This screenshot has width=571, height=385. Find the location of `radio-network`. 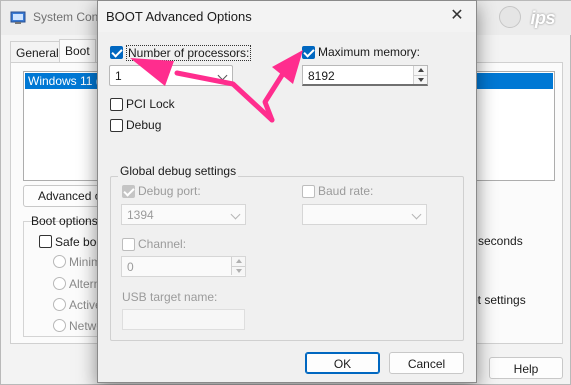

radio-network is located at coordinates (59, 325).